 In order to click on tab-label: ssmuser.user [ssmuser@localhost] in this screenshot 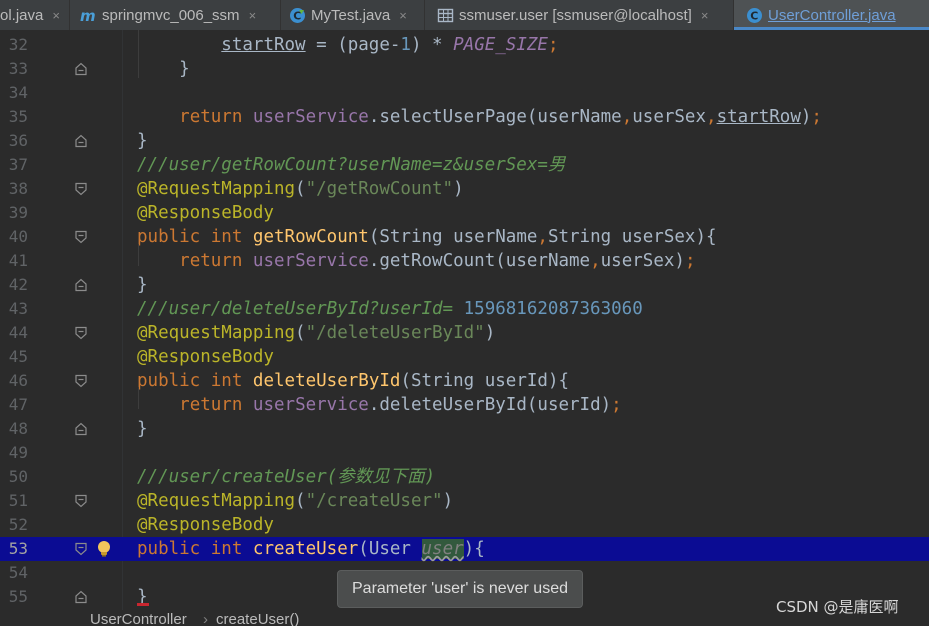, I will do `click(575, 15)`.